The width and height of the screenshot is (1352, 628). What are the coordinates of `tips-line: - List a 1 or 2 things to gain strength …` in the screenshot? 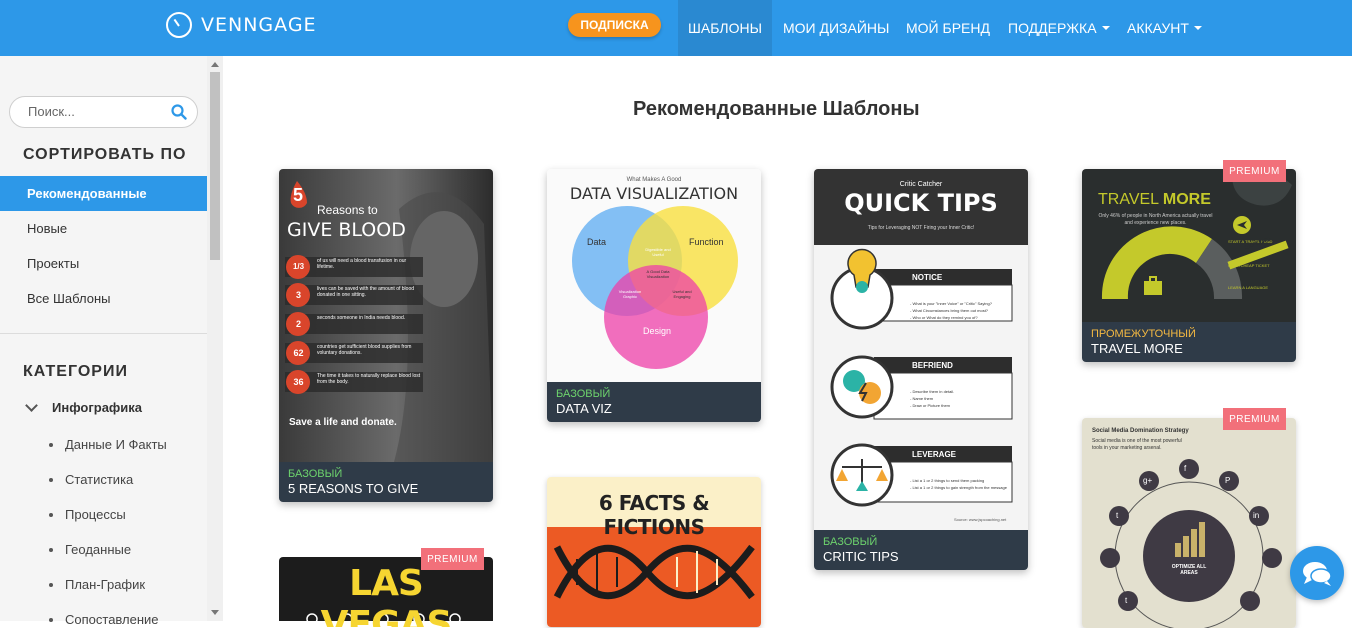 It's located at (958, 487).